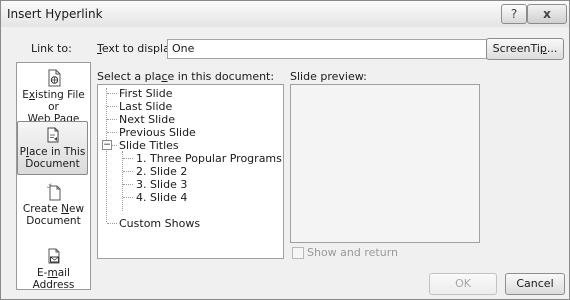 The image size is (570, 300). Describe the element at coordinates (54, 78) in the screenshot. I see `web-page-icon` at that location.